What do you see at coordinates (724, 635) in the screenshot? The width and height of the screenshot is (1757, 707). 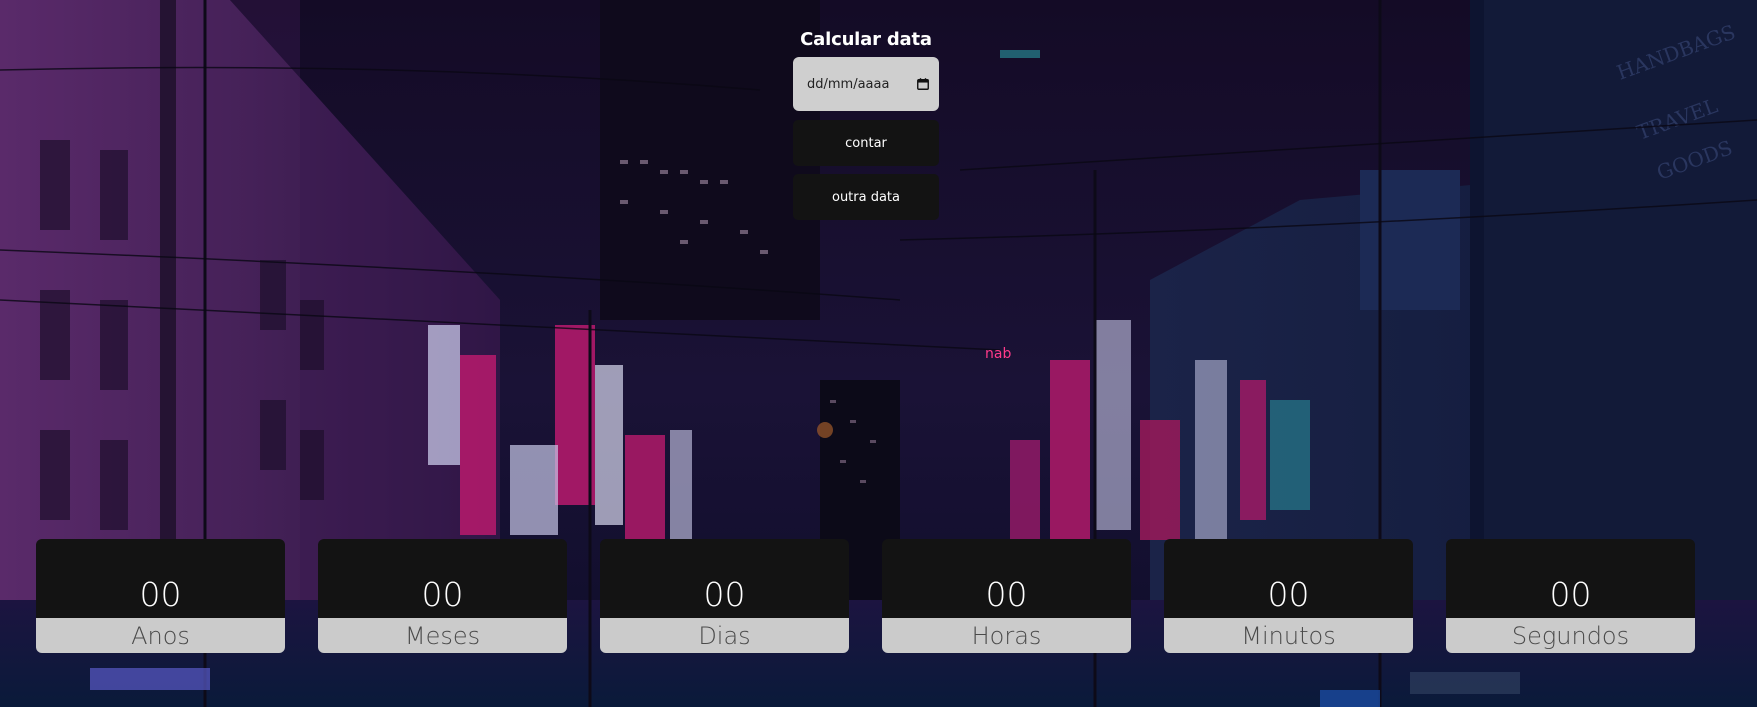 I see `counter-label: Dias` at bounding box center [724, 635].